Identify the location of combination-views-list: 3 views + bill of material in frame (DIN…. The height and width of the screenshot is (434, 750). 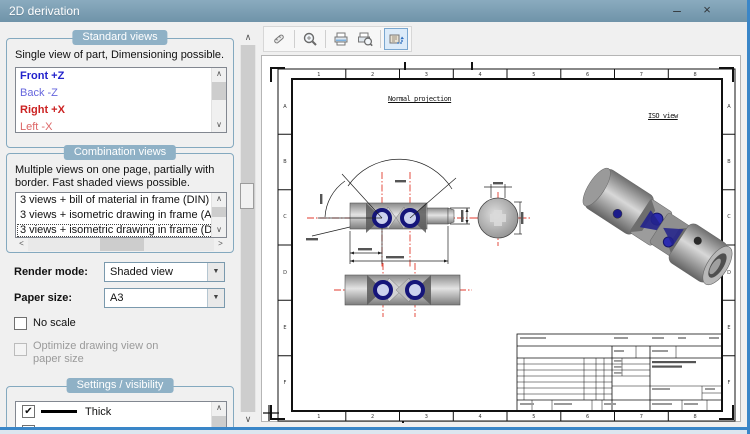
(121, 215).